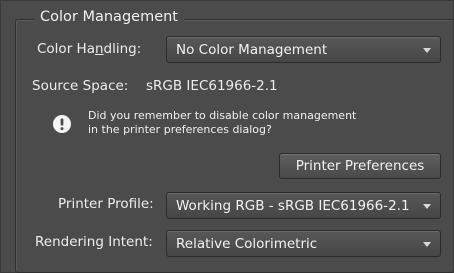 The height and width of the screenshot is (273, 454). Describe the element at coordinates (360, 166) in the screenshot. I see `printer-preferences-button: Printer Preferences` at that location.